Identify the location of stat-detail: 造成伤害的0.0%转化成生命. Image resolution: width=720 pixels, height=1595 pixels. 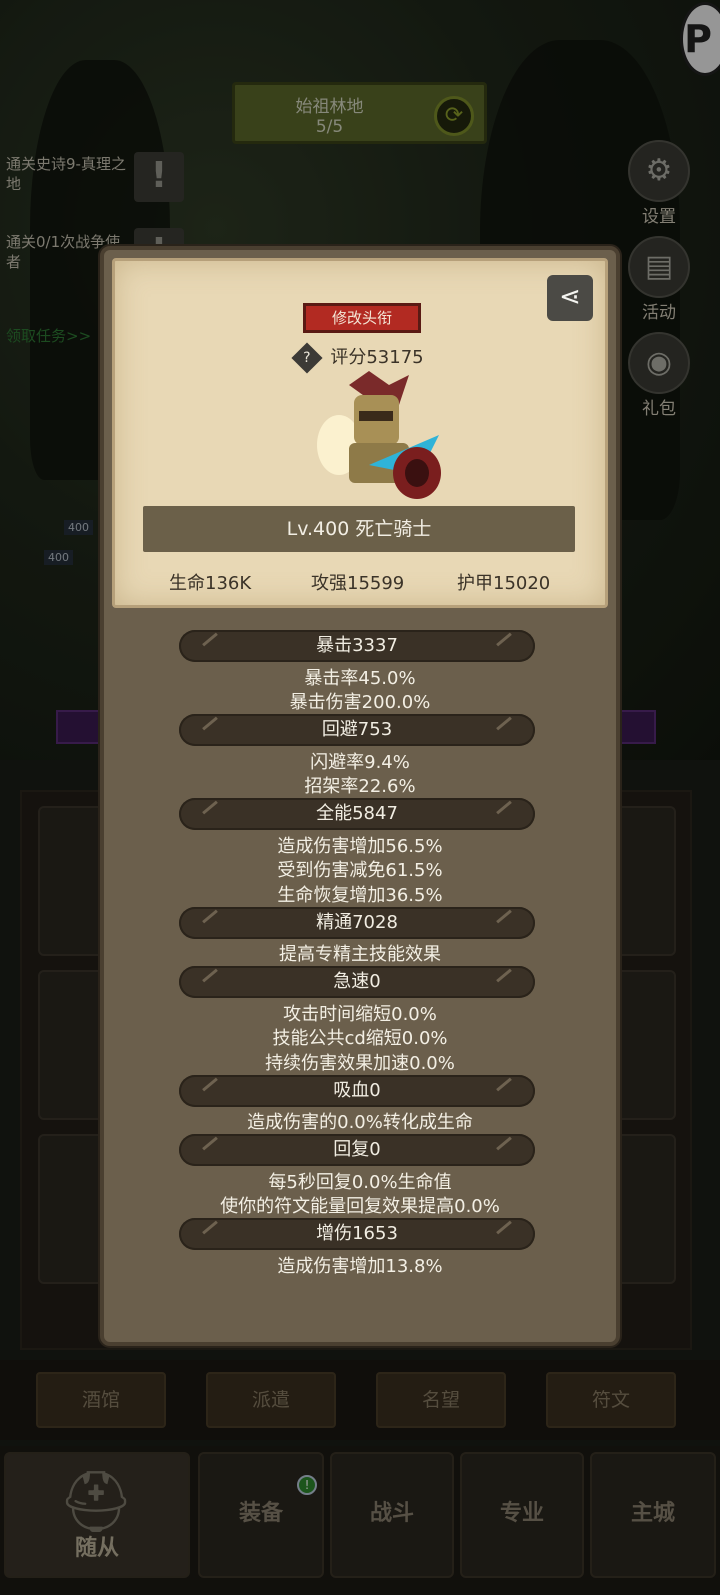
(360, 1122).